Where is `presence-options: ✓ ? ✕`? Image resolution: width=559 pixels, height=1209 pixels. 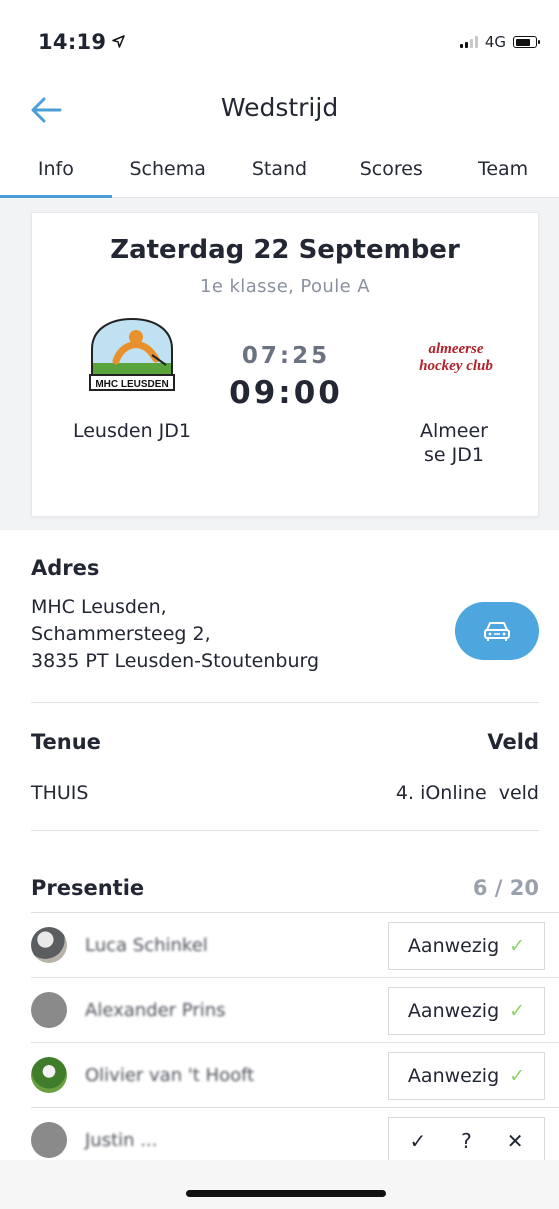 presence-options: ✓ ? ✕ is located at coordinates (466, 1141).